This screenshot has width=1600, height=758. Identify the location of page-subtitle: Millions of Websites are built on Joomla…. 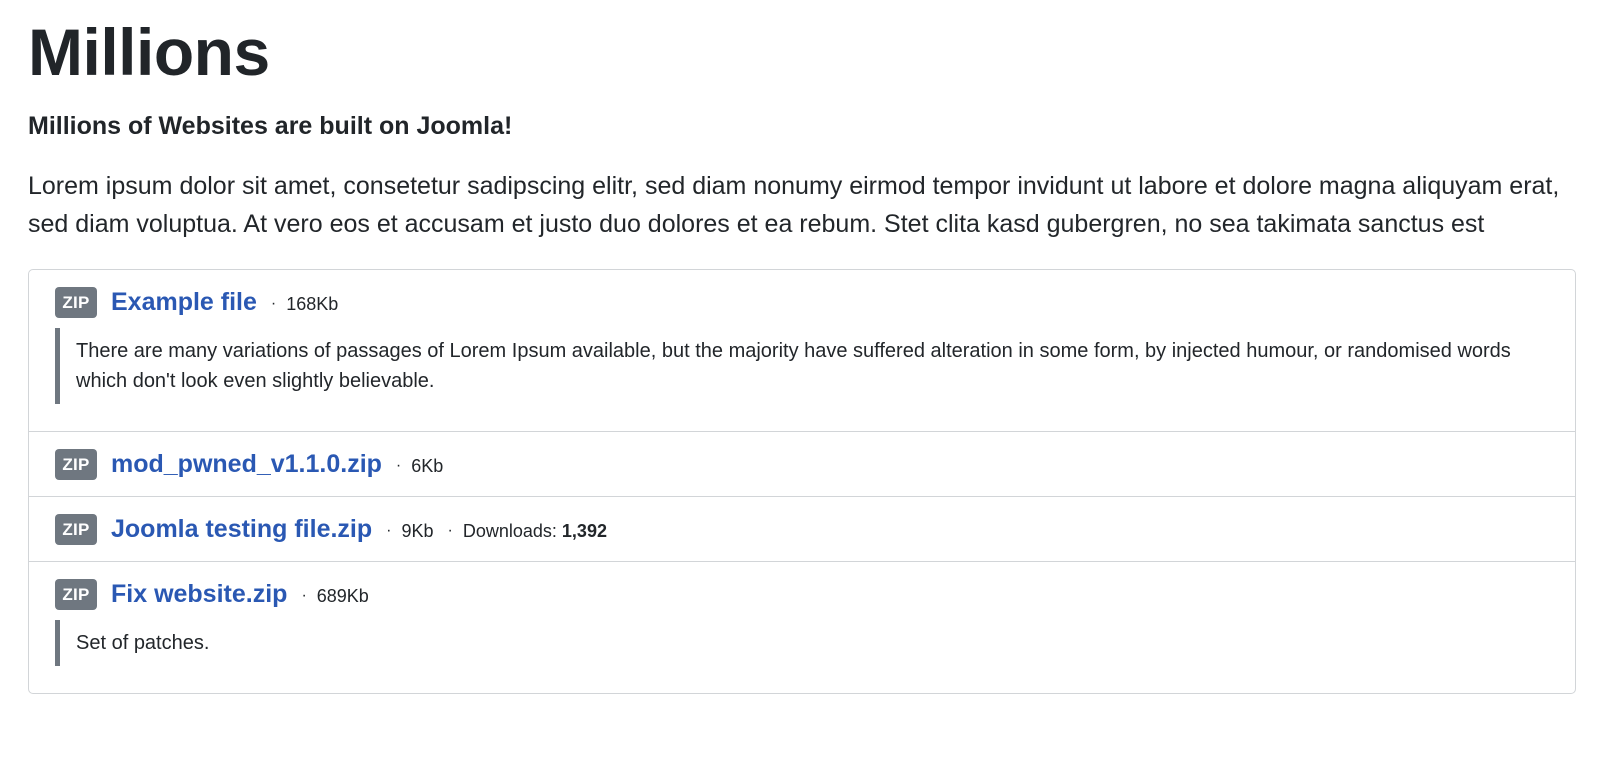
(270, 126).